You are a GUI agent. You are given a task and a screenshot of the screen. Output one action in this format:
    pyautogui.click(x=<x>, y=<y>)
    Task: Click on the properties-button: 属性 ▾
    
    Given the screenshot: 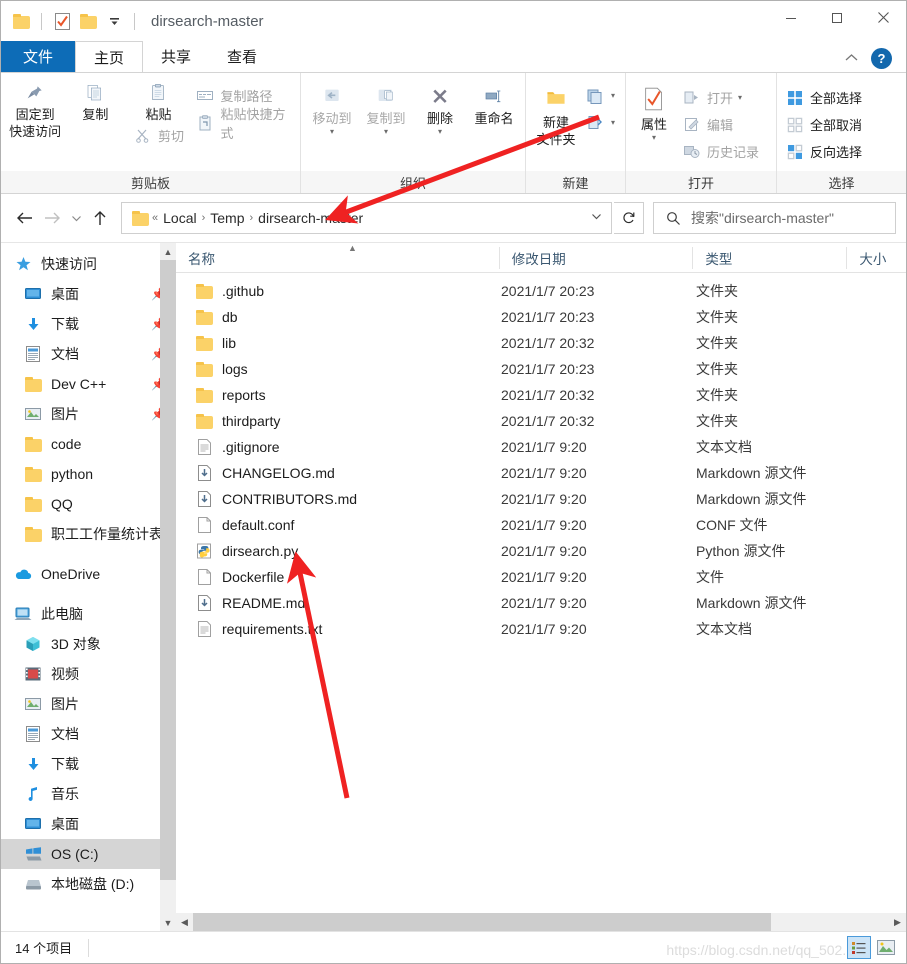 What is the action you would take?
    pyautogui.click(x=654, y=111)
    